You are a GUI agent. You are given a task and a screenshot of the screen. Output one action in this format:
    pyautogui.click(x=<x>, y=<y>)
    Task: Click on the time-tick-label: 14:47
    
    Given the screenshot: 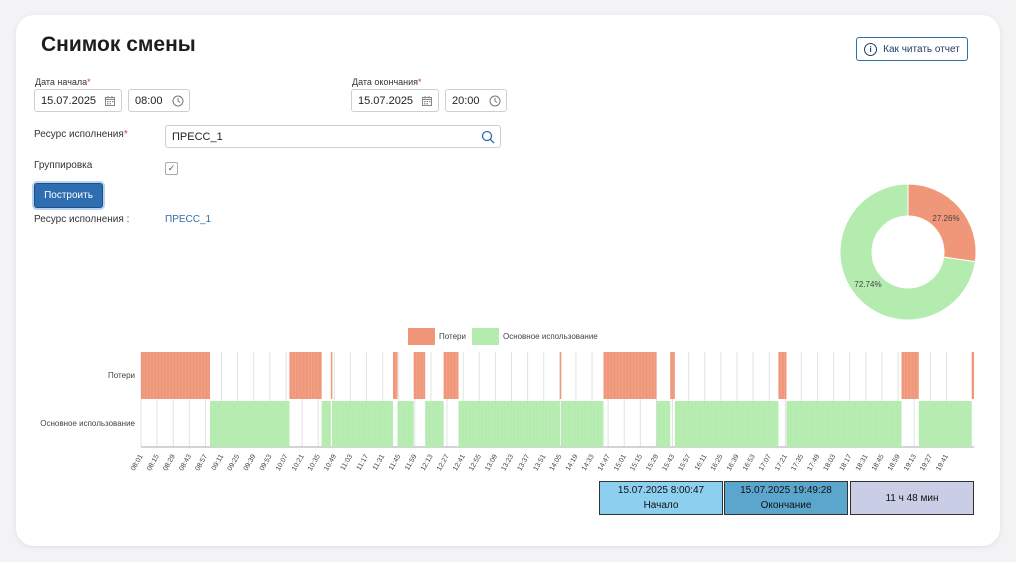 What is the action you would take?
    pyautogui.click(x=604, y=462)
    